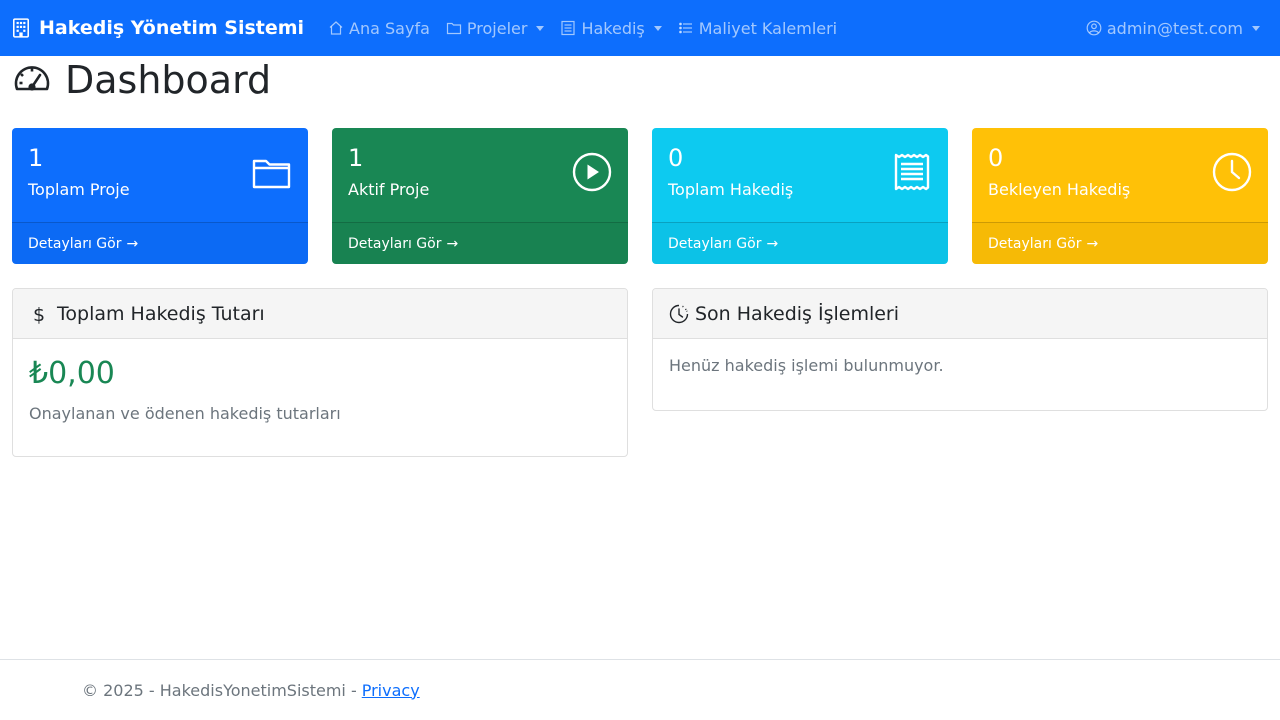 The image size is (1280, 720). I want to click on card-title: Toplam Hakediş Tutarı, so click(161, 313).